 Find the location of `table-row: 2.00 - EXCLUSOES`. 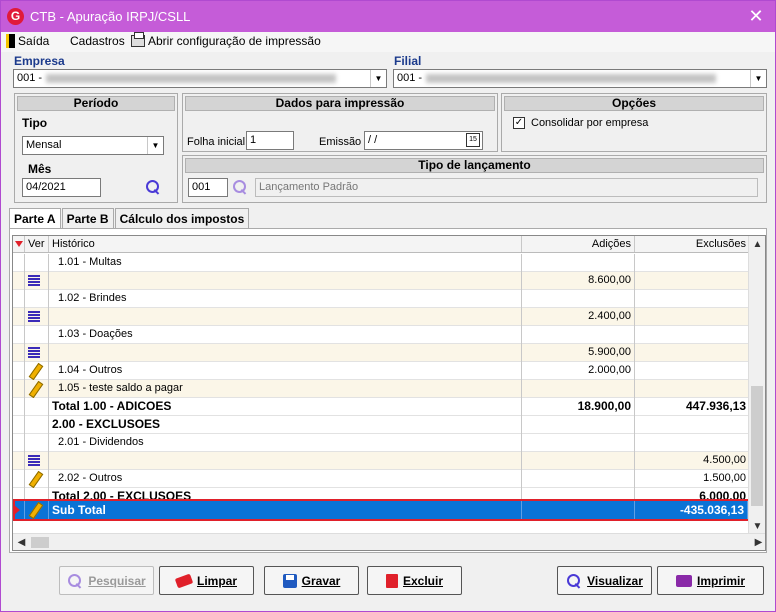

table-row: 2.00 - EXCLUSOES is located at coordinates (381, 425).